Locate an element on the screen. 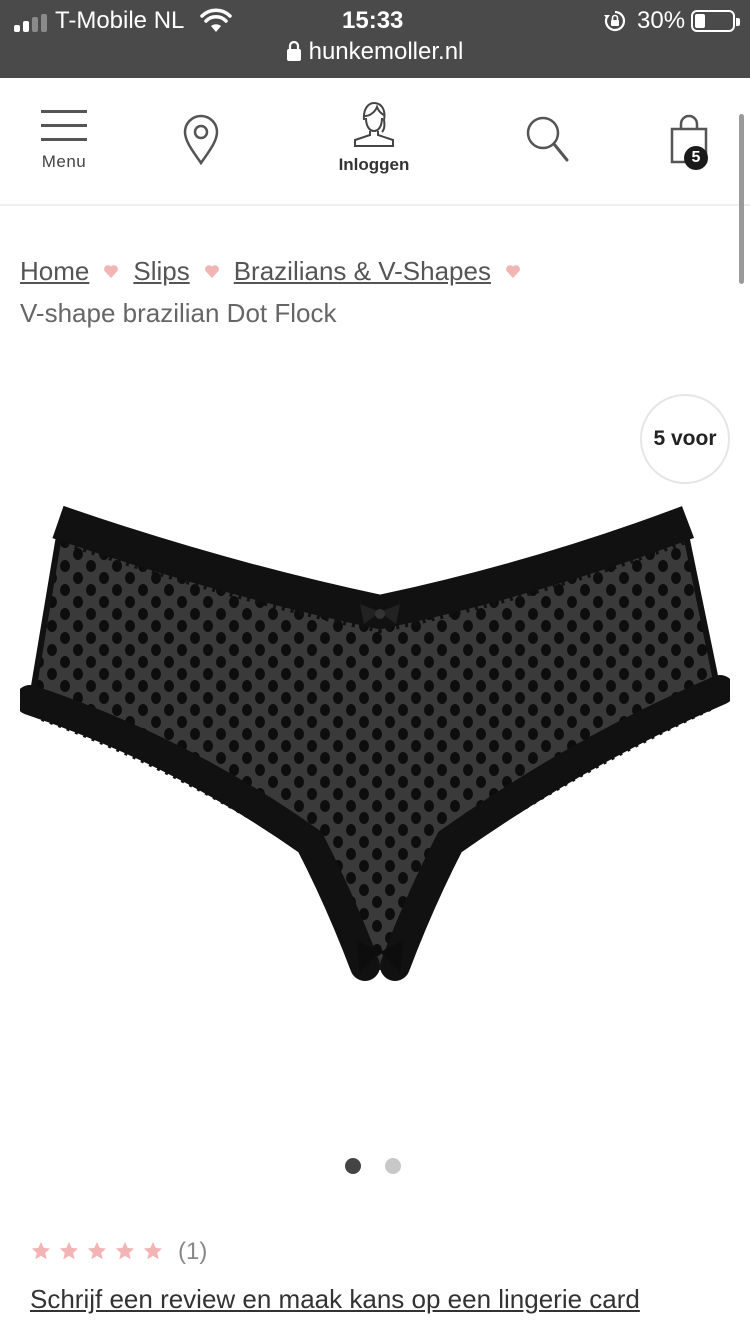 Image resolution: width=750 pixels, height=1334 pixels. review-count: (1) is located at coordinates (193, 1251).